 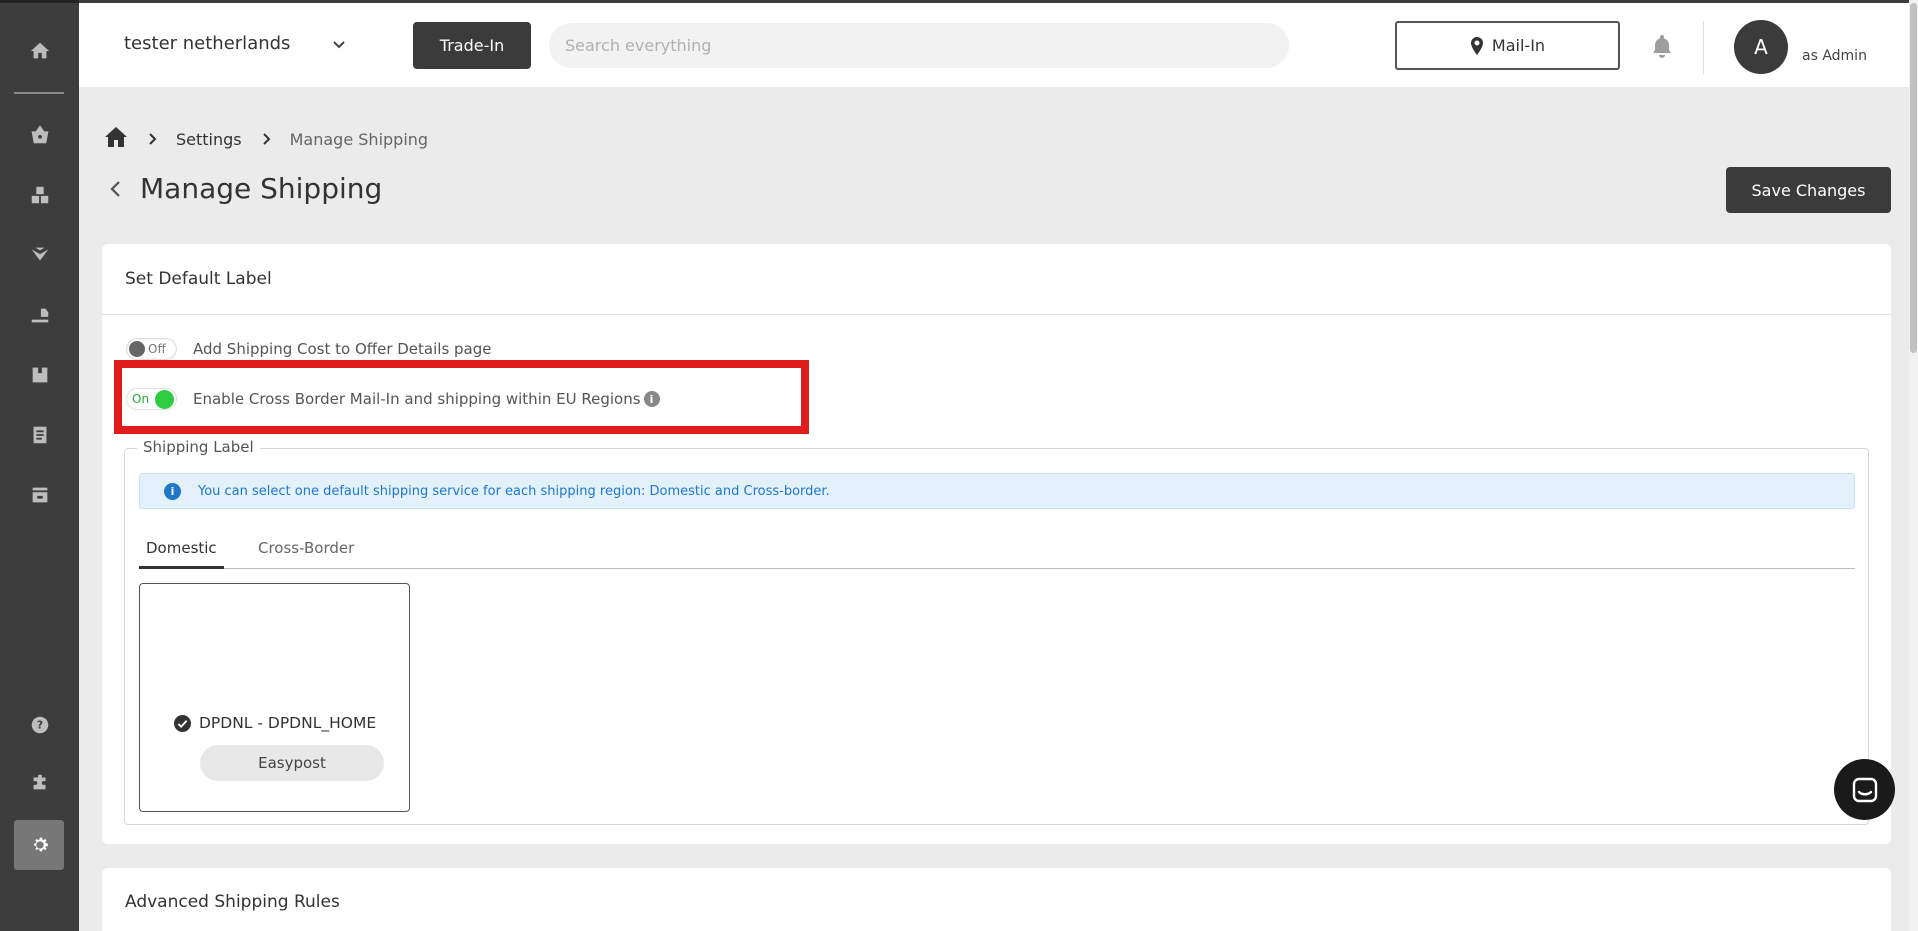 I want to click on sidebar-item-help: ?, so click(x=39, y=725).